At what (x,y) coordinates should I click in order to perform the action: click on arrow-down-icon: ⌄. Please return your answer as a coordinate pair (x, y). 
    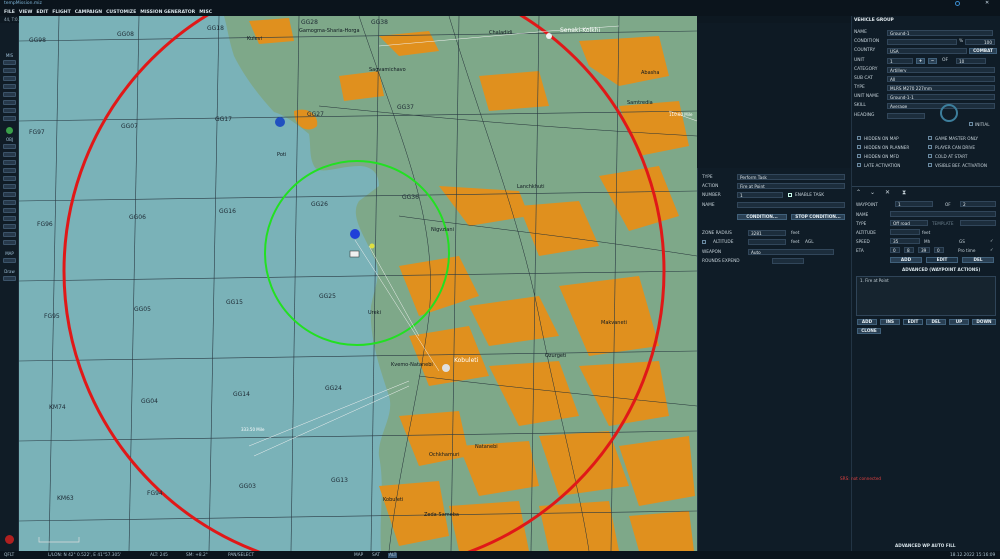
    Looking at the image, I should click on (872, 192).